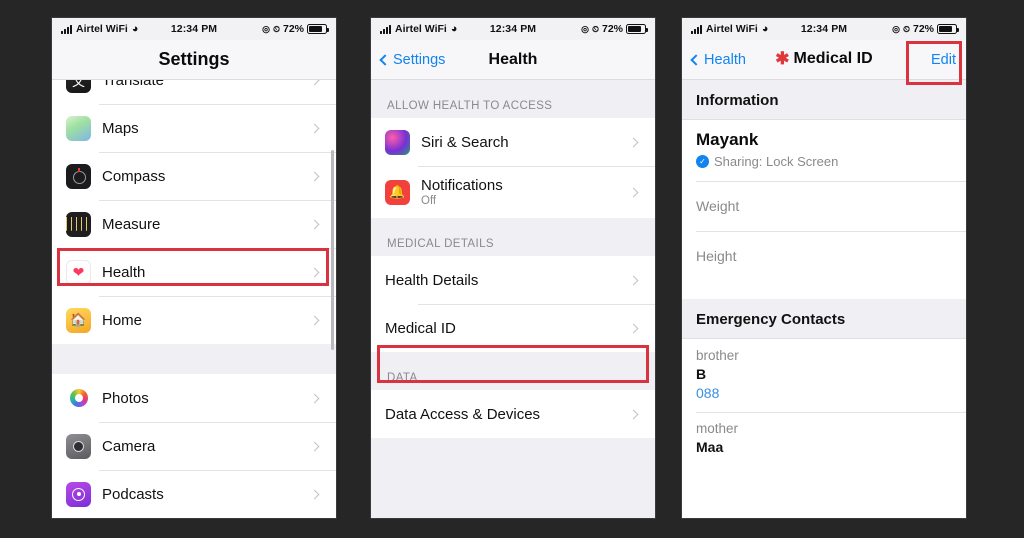  What do you see at coordinates (194, 224) in the screenshot?
I see `settings-row-measure: Measure` at bounding box center [194, 224].